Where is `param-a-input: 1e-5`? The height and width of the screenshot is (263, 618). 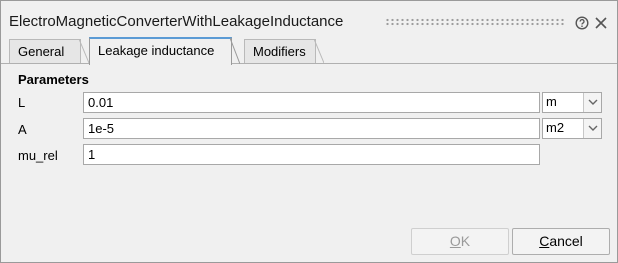 param-a-input: 1e-5 is located at coordinates (311, 128).